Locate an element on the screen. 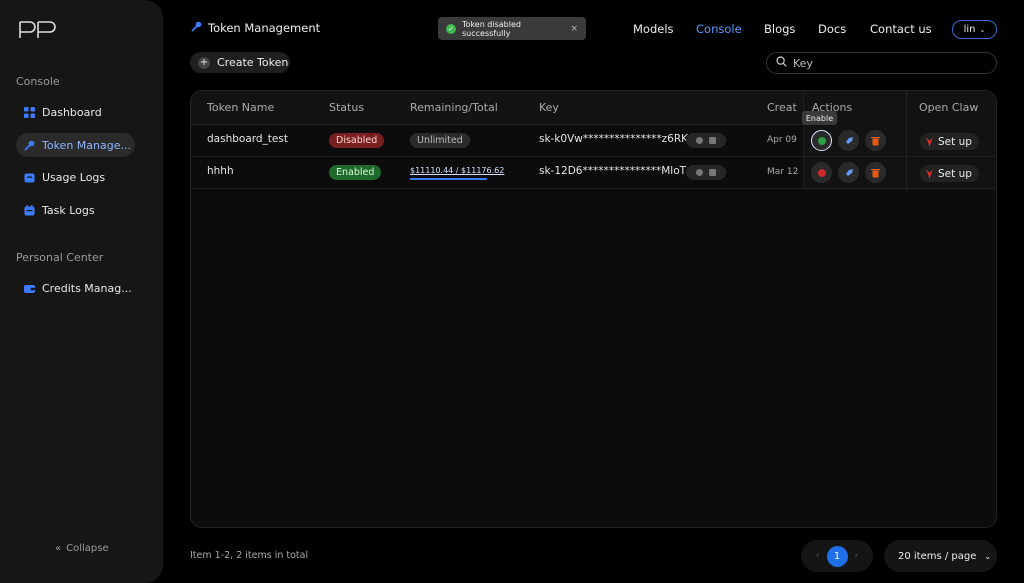 The image size is (1024, 583). toast-message: Token disabled successfully is located at coordinates (491, 28).